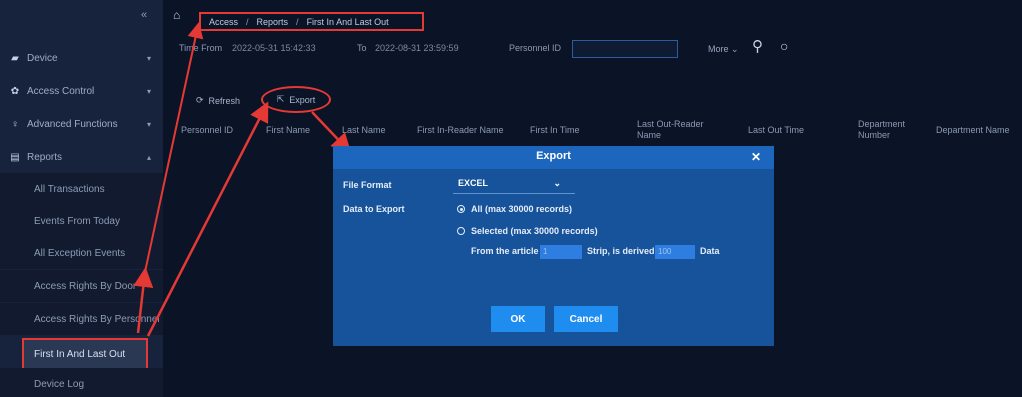  I want to click on sidebar-item-device-log: Device Log, so click(81, 382).